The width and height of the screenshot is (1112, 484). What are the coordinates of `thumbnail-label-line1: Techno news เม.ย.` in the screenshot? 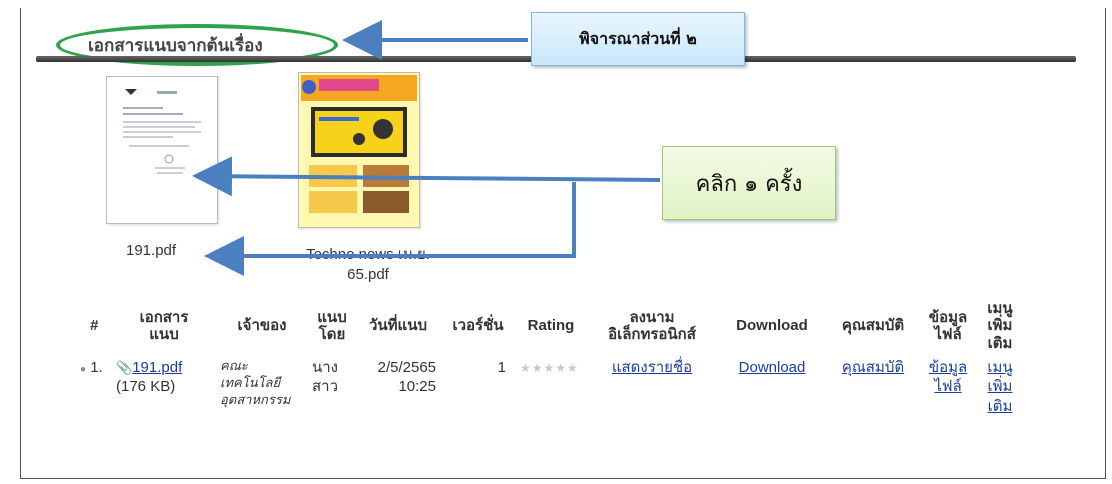 It's located at (368, 254).